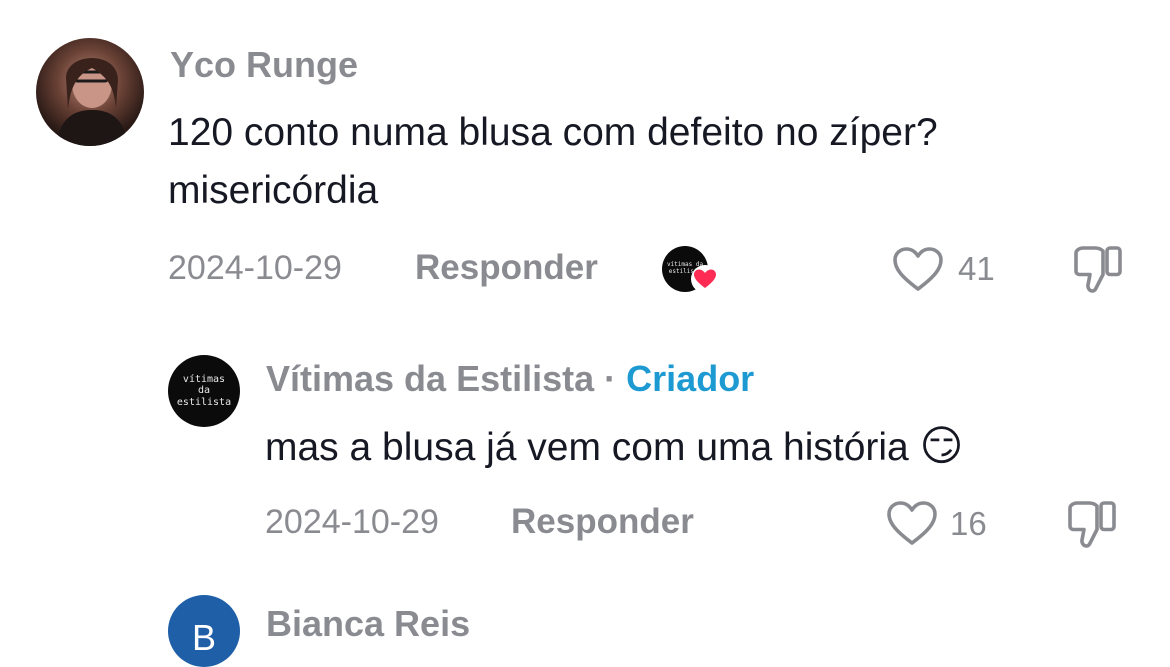 Image resolution: width=1170 pixels, height=667 pixels. What do you see at coordinates (264, 65) in the screenshot?
I see `comment-author: Yco Runge` at bounding box center [264, 65].